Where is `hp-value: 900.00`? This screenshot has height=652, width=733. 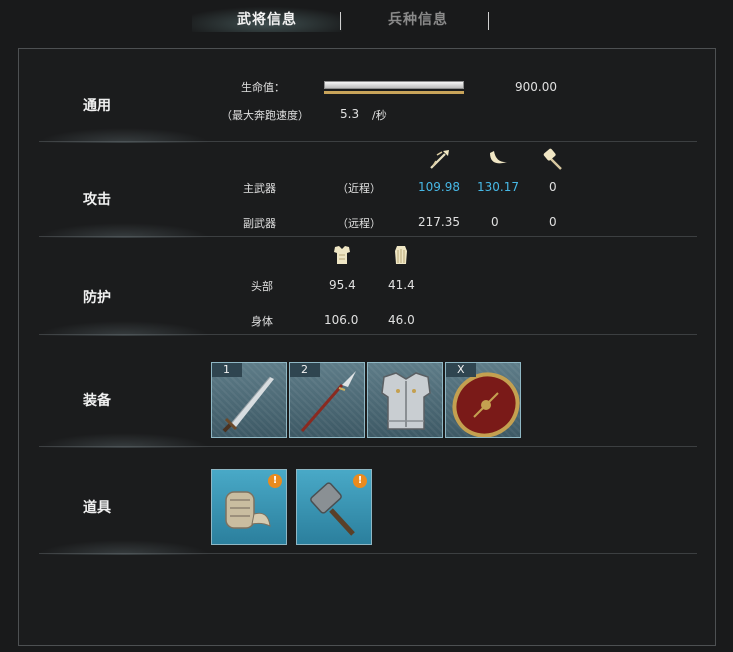 hp-value: 900.00 is located at coordinates (536, 87).